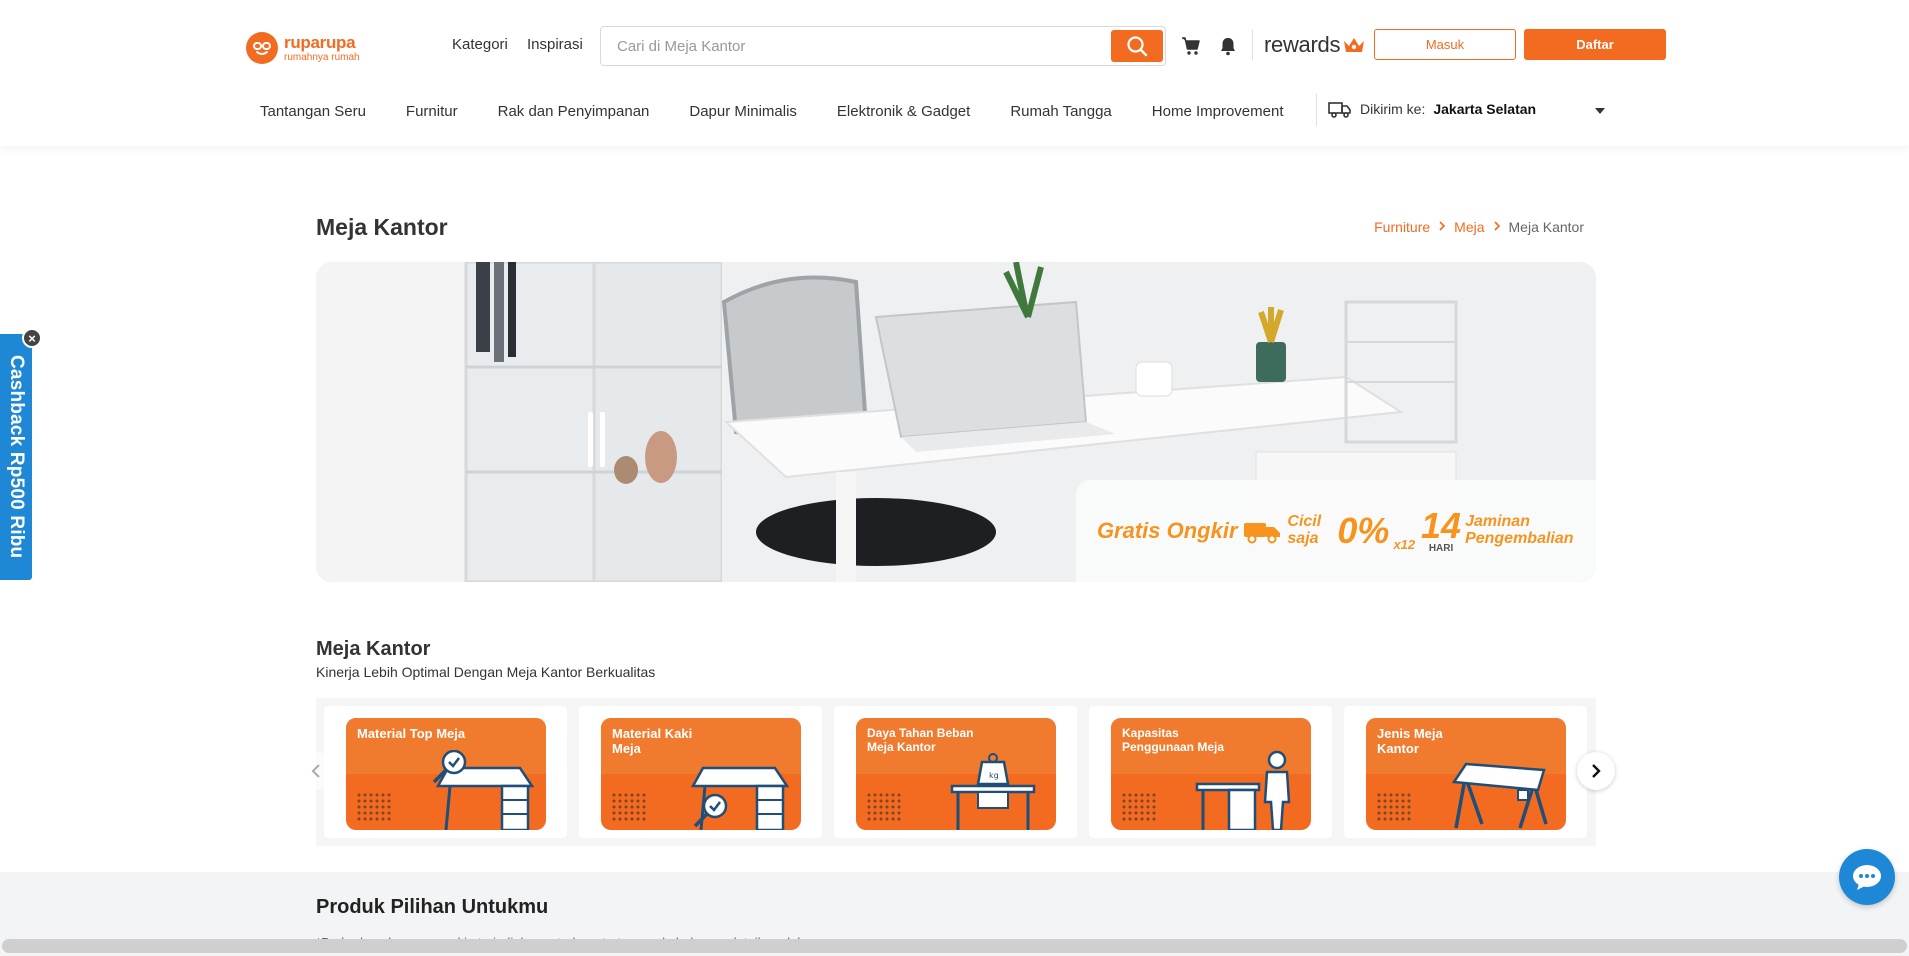  Describe the element at coordinates (1595, 44) in the screenshot. I see `register-button: Daftar` at that location.